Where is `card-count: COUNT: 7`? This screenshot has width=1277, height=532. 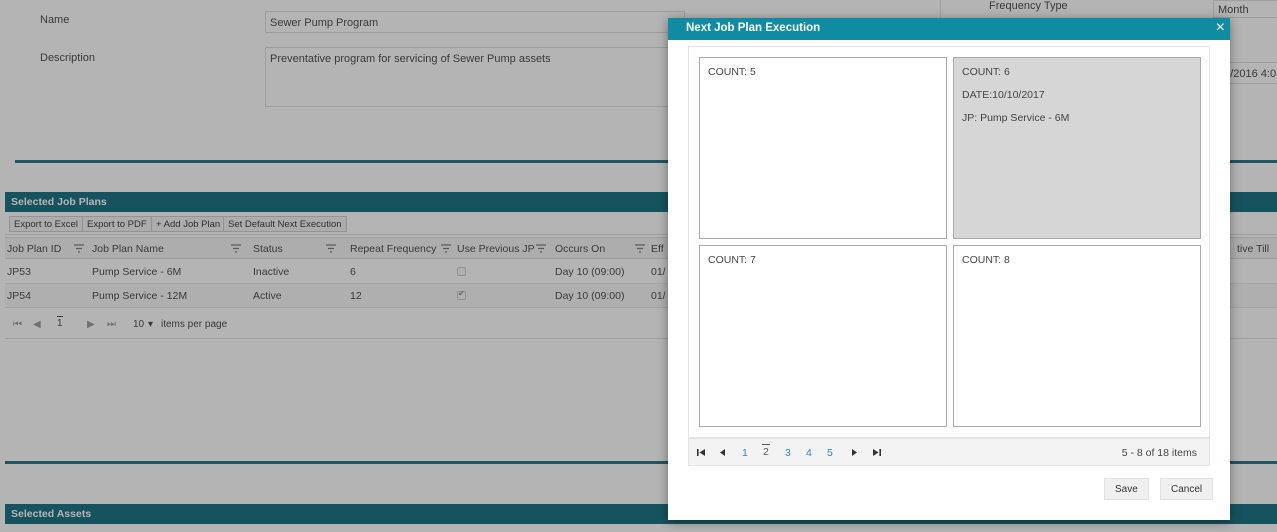
card-count: COUNT: 7 is located at coordinates (732, 260).